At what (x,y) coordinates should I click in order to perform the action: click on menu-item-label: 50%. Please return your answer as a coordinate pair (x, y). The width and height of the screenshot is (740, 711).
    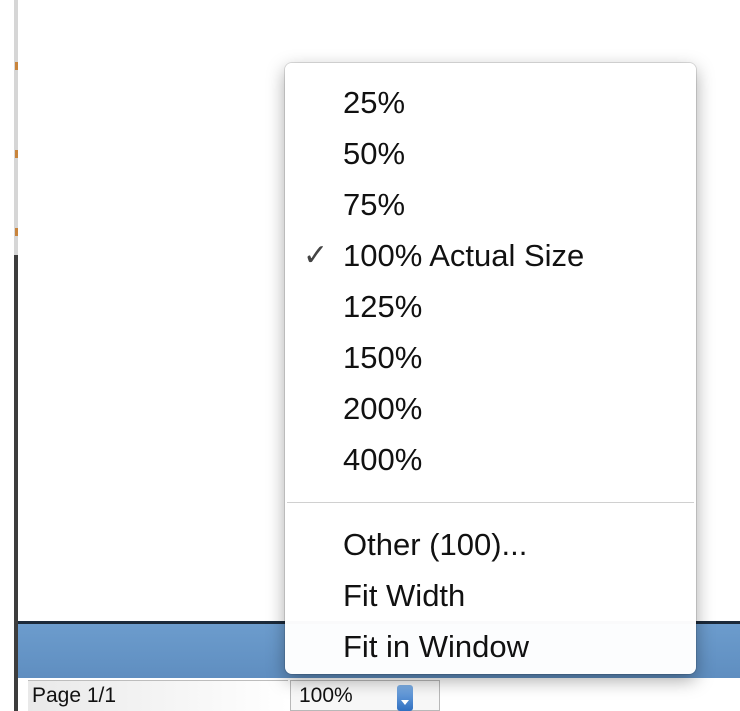
    Looking at the image, I should click on (374, 153).